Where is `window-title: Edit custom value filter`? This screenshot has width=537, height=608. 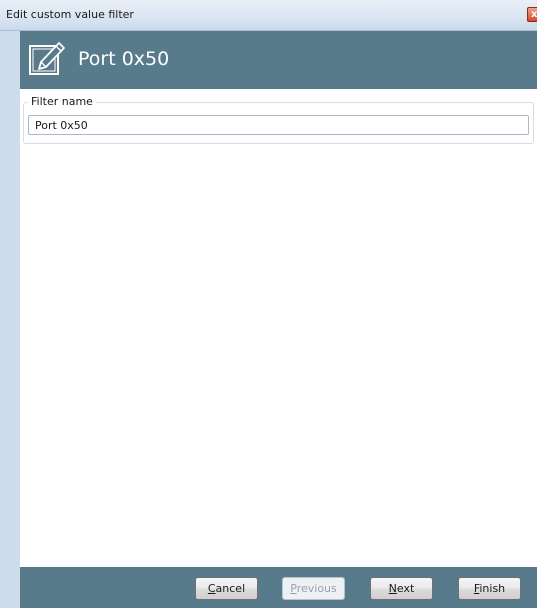 window-title: Edit custom value filter is located at coordinates (70, 14).